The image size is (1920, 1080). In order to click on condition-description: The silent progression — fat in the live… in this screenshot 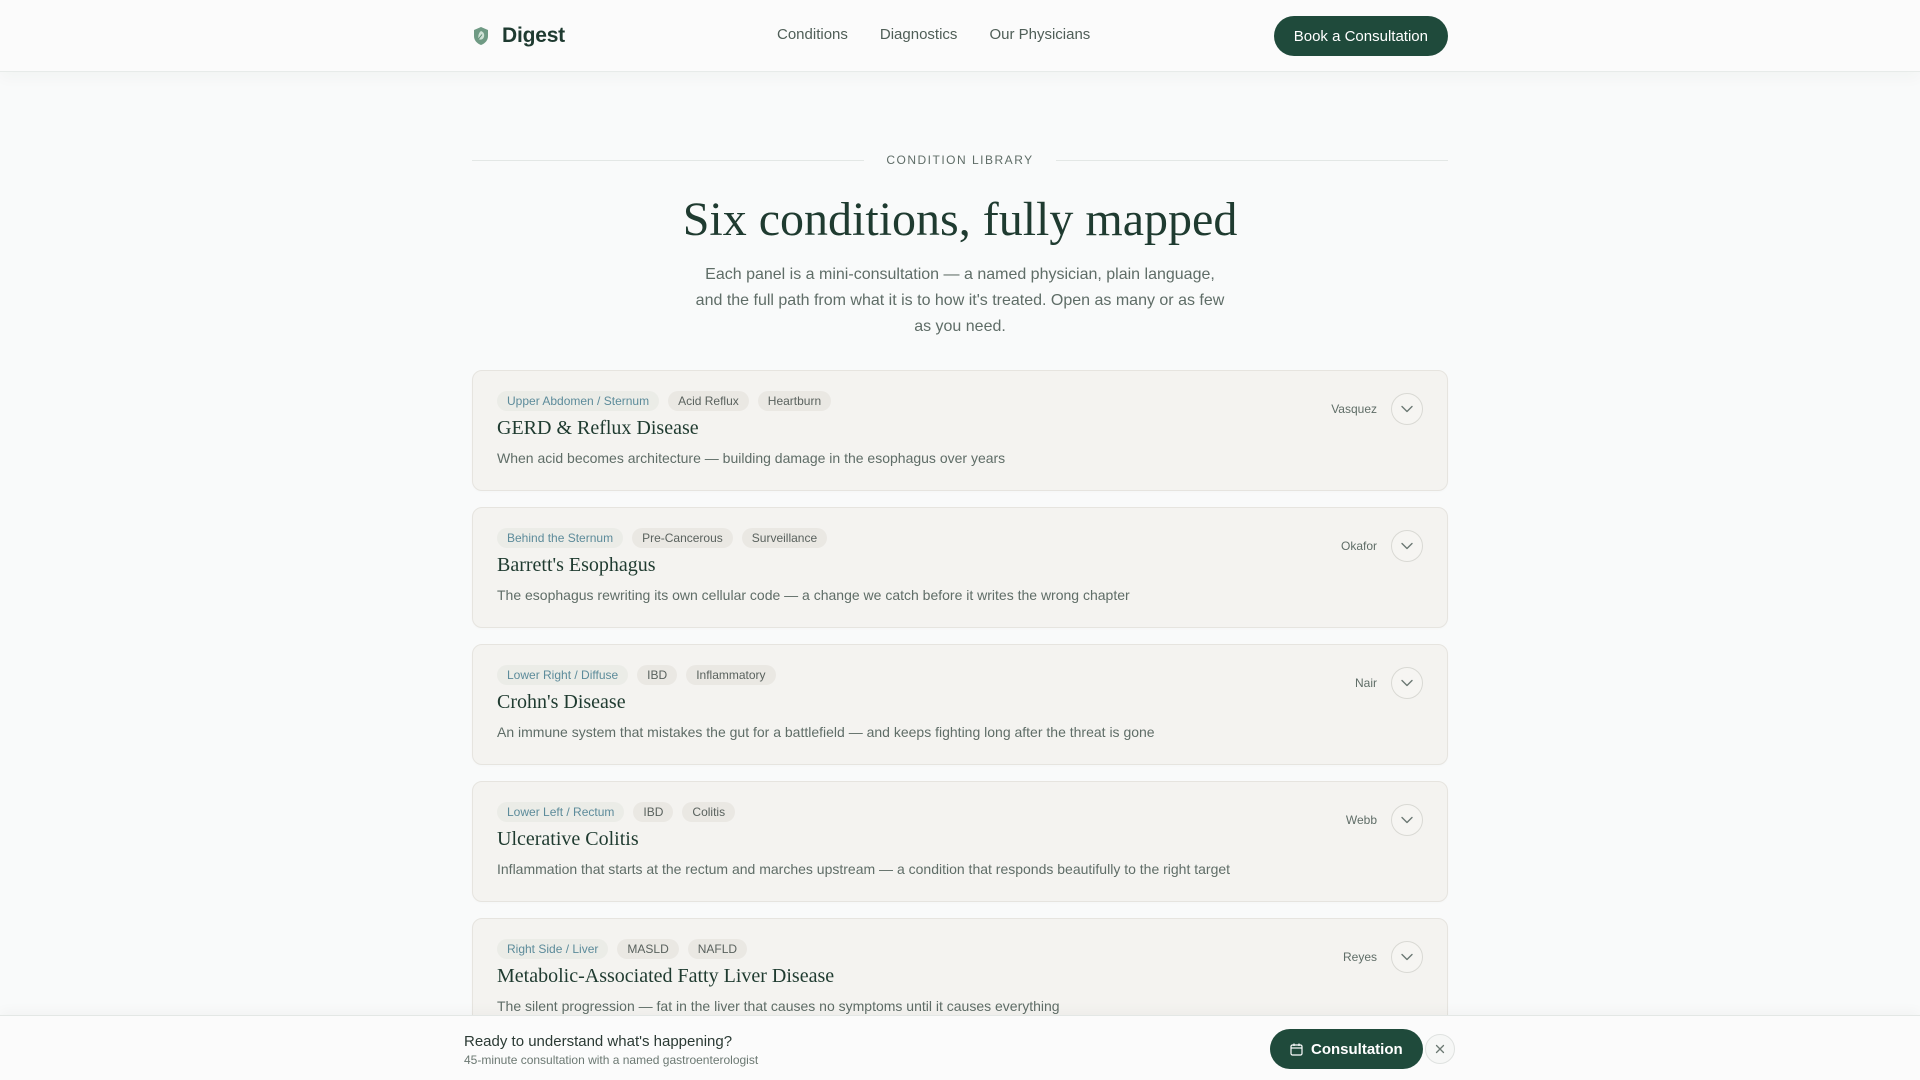, I will do `click(778, 1006)`.